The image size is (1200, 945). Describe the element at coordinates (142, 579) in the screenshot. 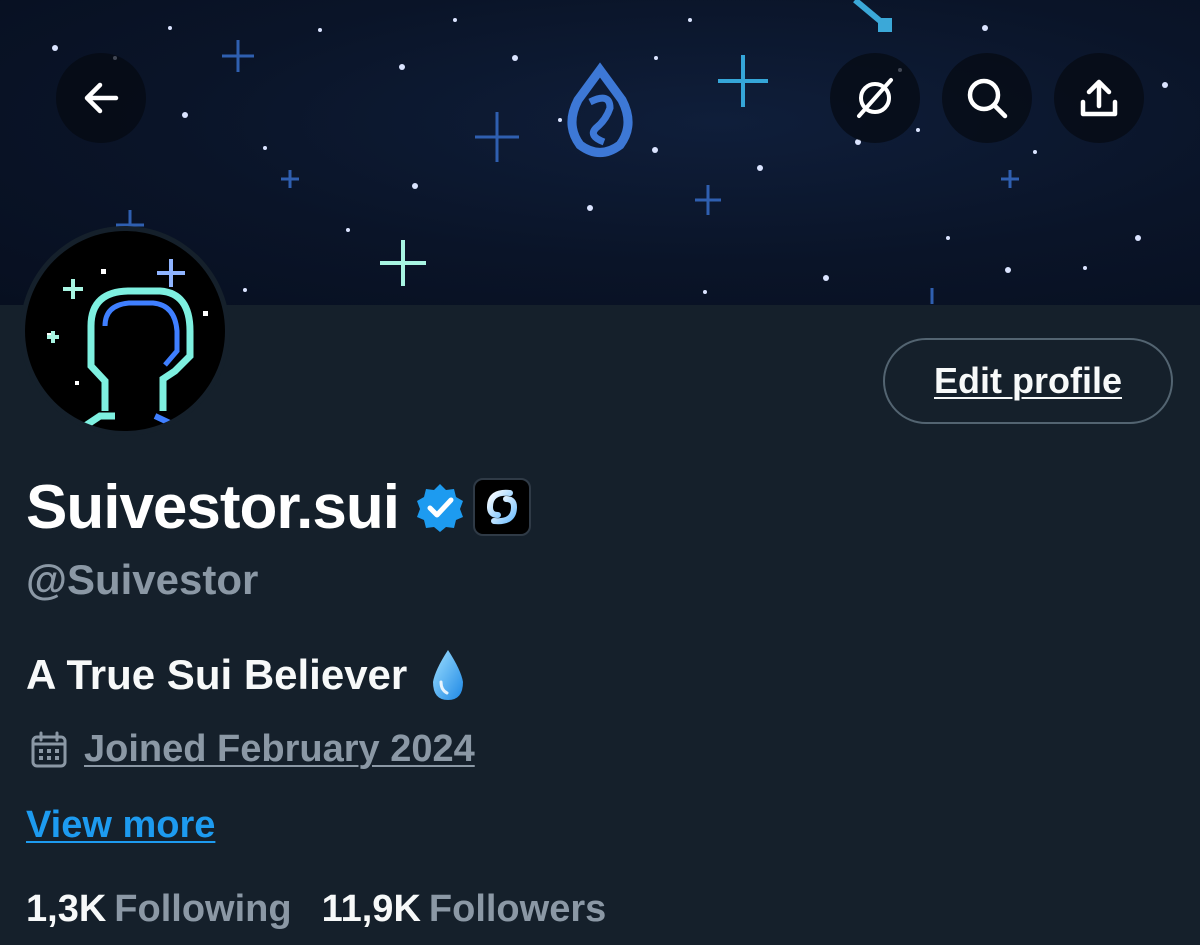

I see `profile-handle: @Suivestor` at that location.